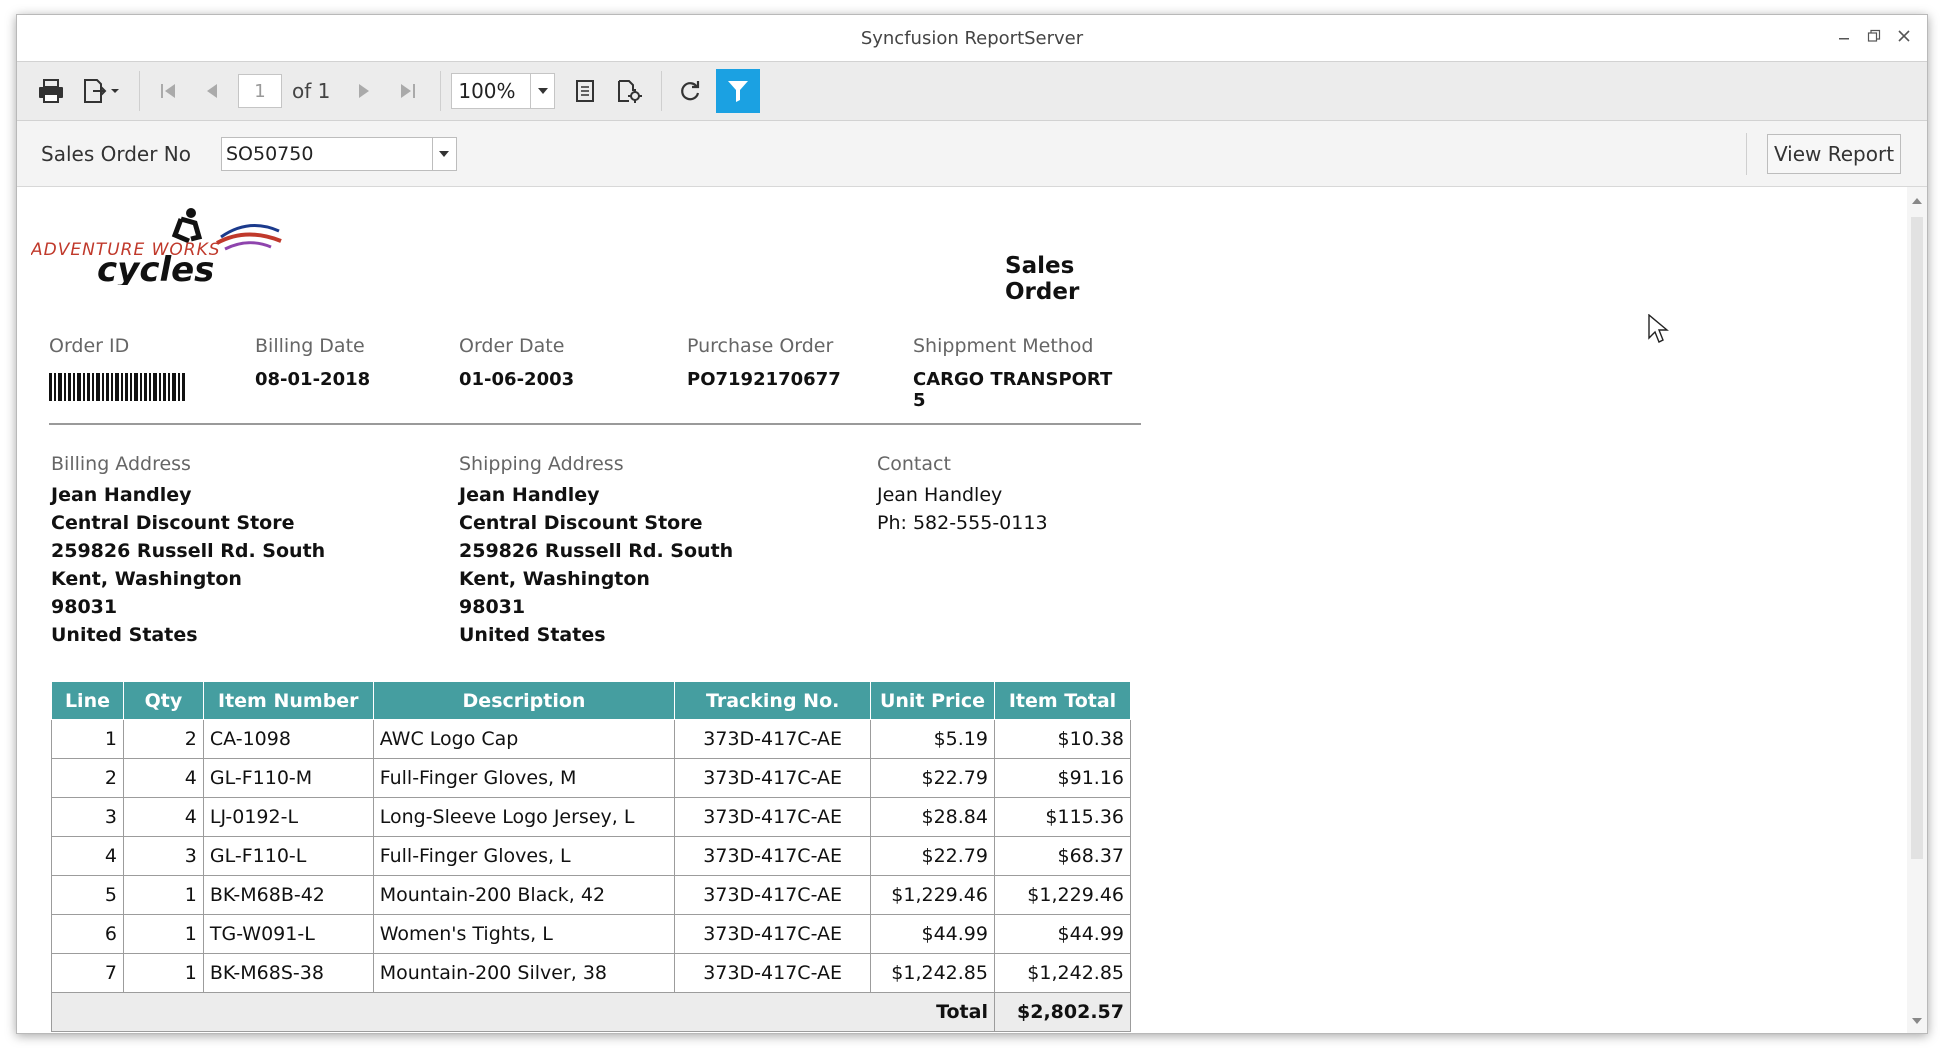 The image size is (1952, 1052). Describe the element at coordinates (1917, 201) in the screenshot. I see `scroll-up-button` at that location.